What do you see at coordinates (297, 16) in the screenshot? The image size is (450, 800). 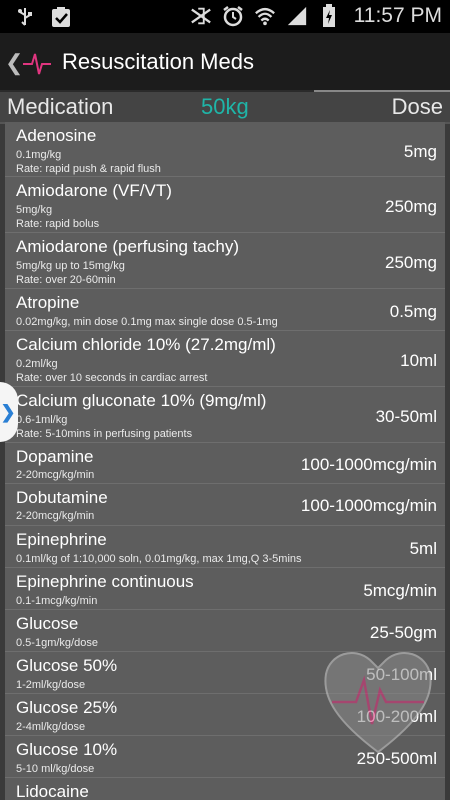 I see `signal-icon` at bounding box center [297, 16].